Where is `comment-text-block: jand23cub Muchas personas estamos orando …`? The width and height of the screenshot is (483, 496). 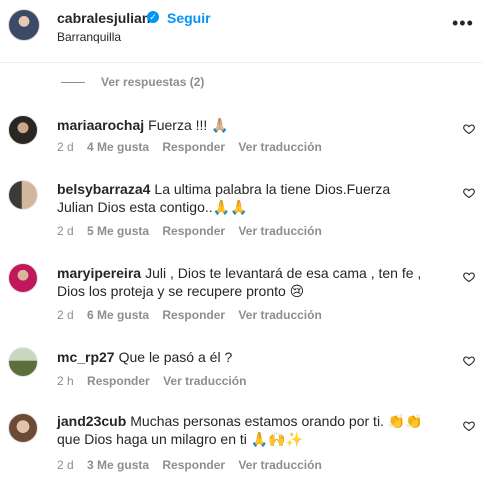 comment-text-block: jand23cub Muchas personas estamos orando … is located at coordinates (252, 430).